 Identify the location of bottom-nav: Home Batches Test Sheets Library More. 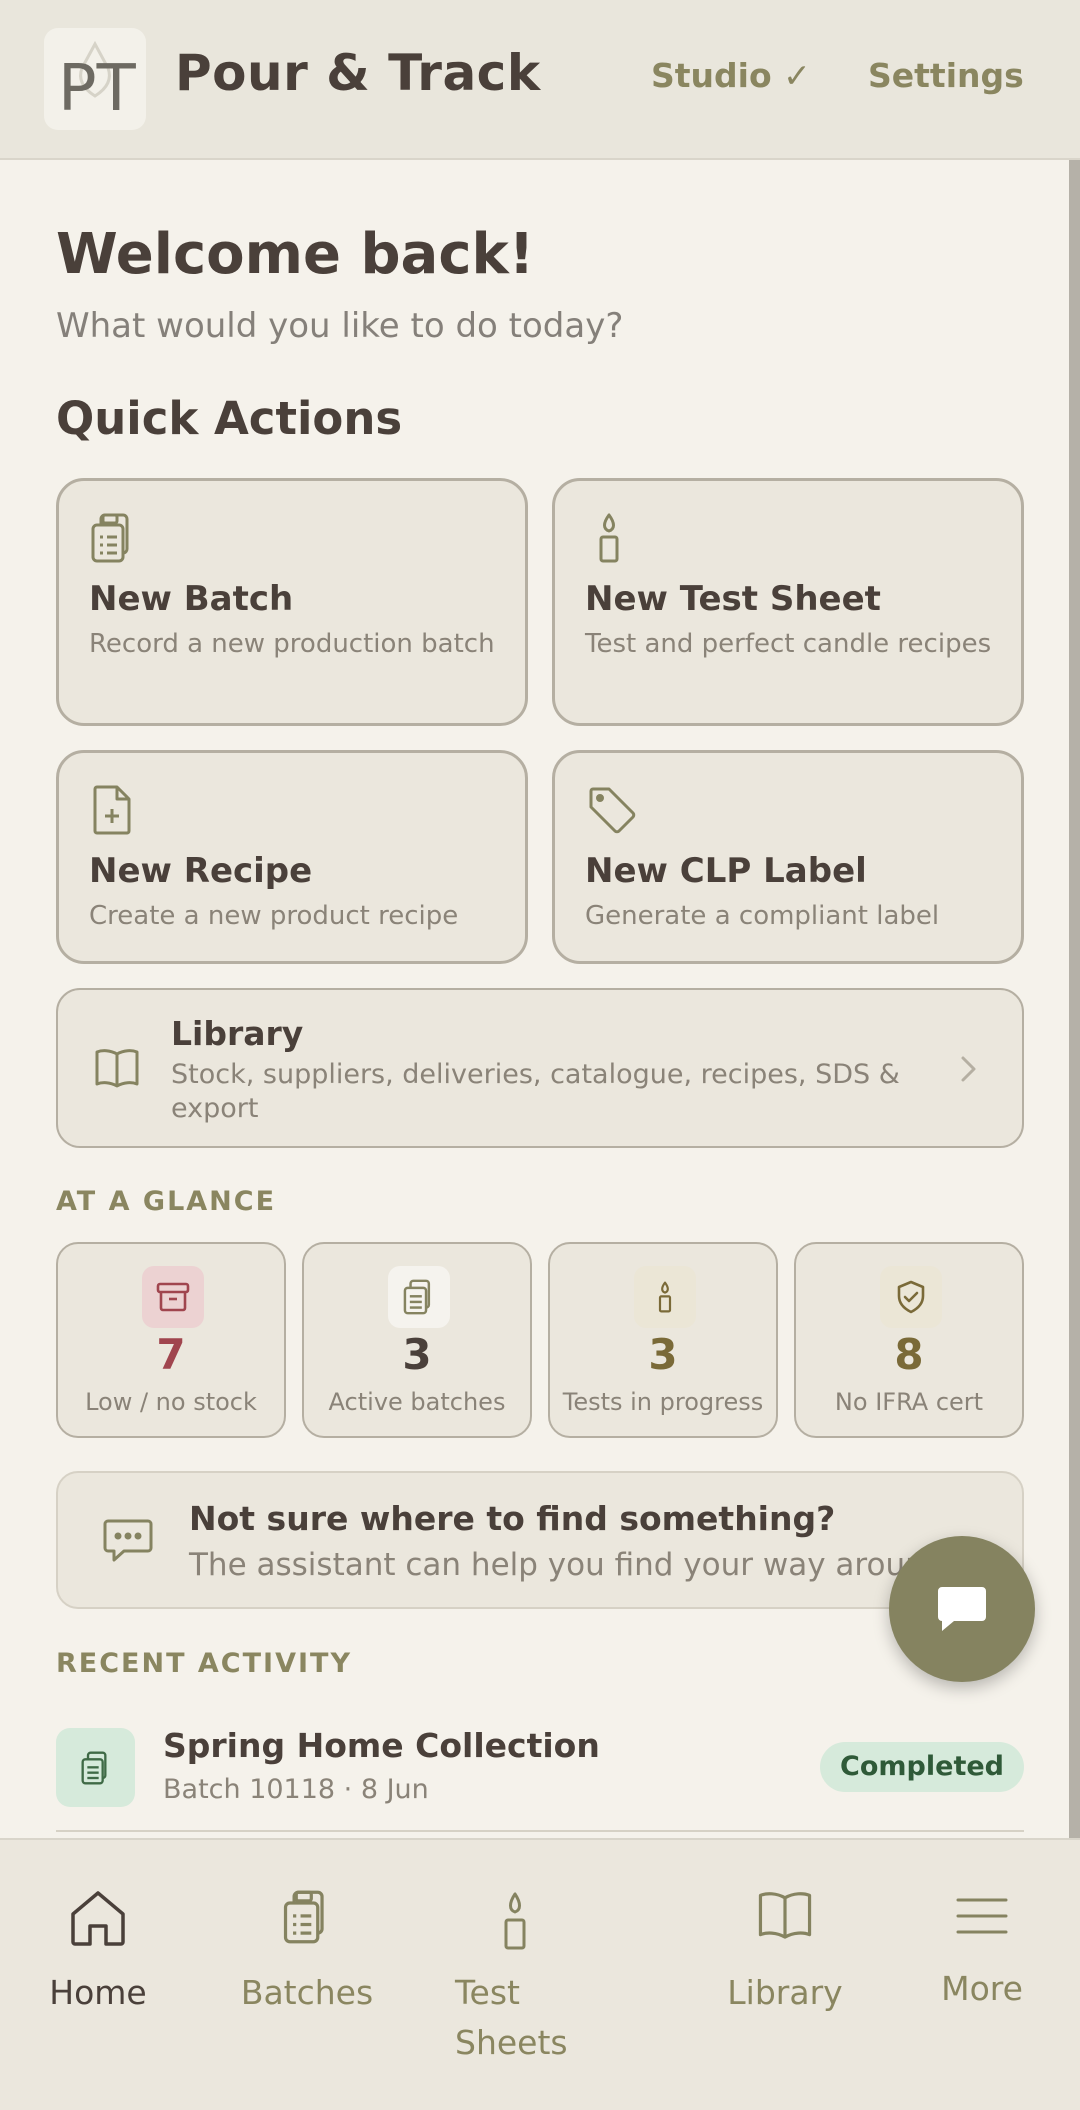
(540, 1974).